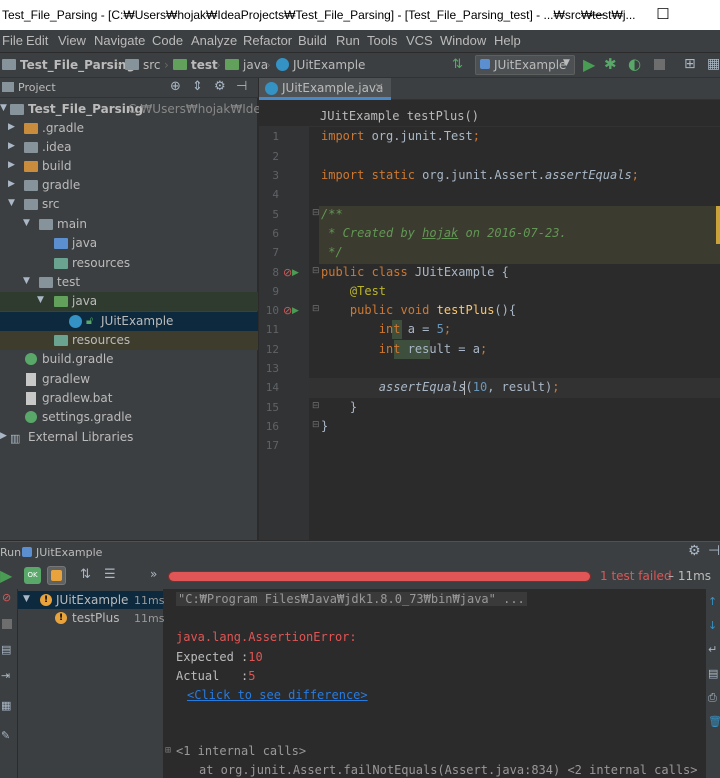 The width and height of the screenshot is (720, 778). I want to click on tree-item-gradlew-bat: gradlew.bat, so click(129, 398).